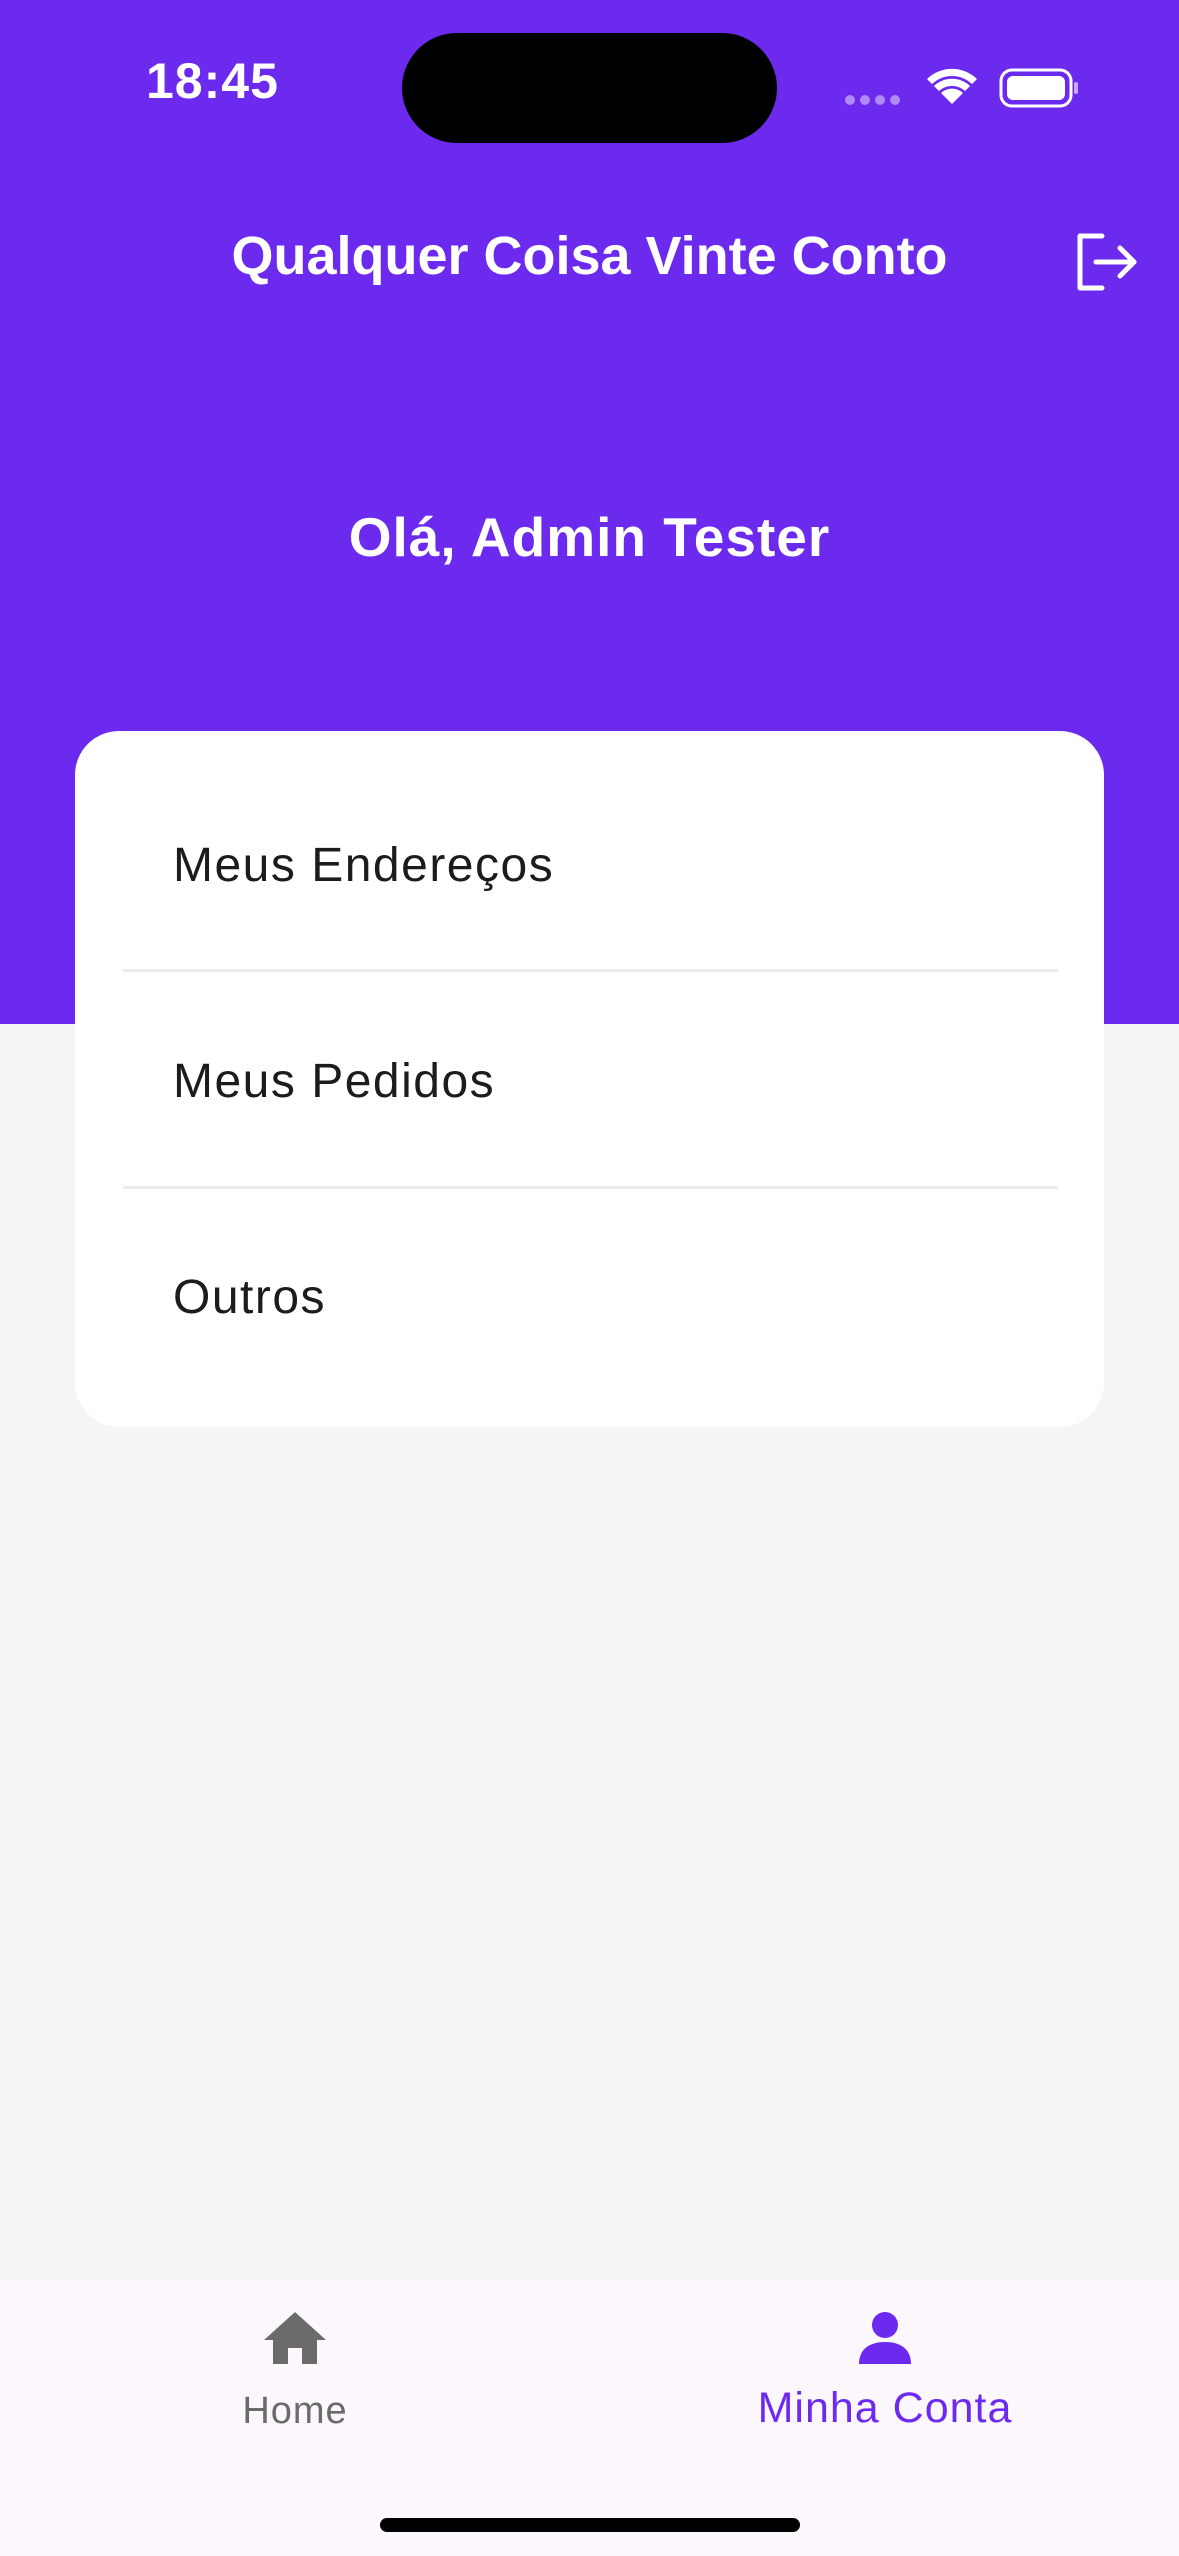 The height and width of the screenshot is (2556, 1179). Describe the element at coordinates (295, 2411) in the screenshot. I see `tab-home-label: Home` at that location.